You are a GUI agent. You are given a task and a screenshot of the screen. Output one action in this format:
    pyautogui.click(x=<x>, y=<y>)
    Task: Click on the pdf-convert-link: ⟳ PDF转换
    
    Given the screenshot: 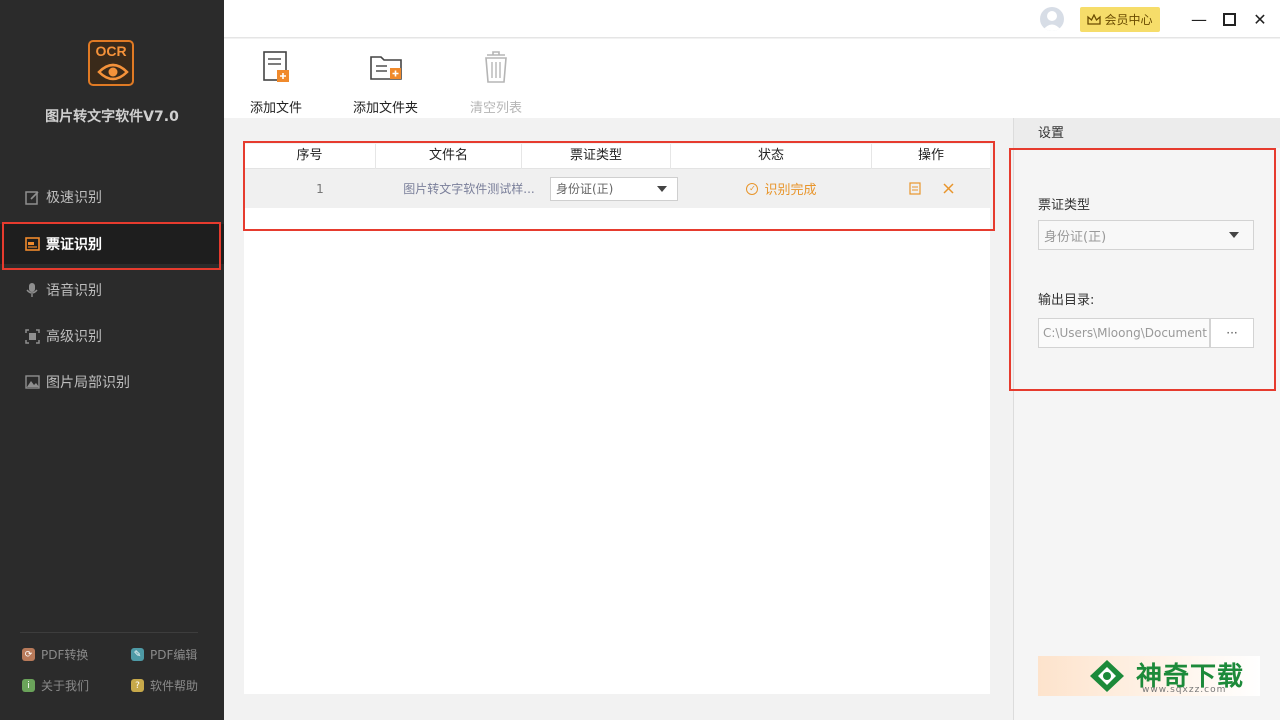 What is the action you would take?
    pyautogui.click(x=55, y=654)
    